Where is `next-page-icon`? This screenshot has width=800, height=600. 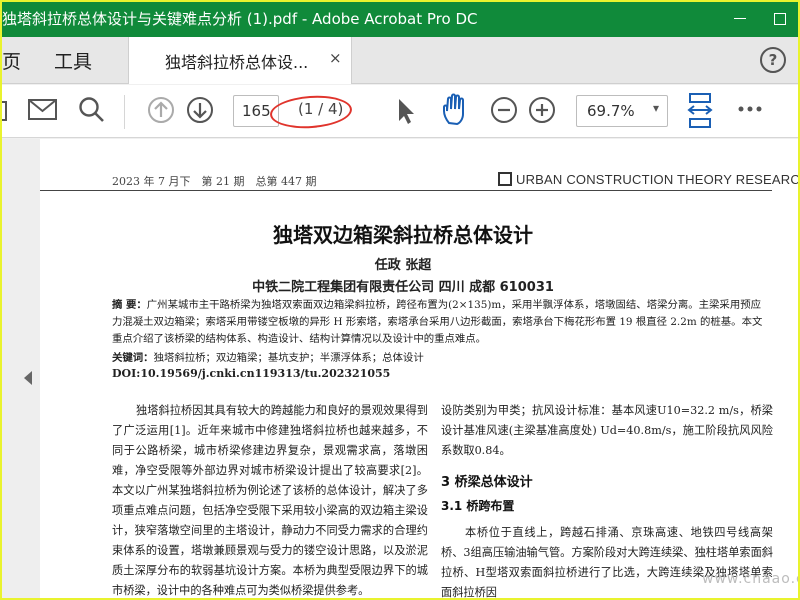
next-page-icon is located at coordinates (200, 110).